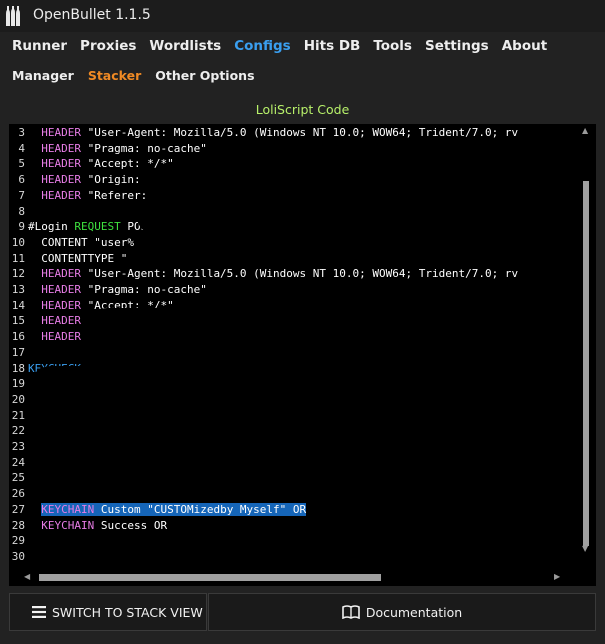  I want to click on code-token: CONTENT "user%, so click(81, 242).